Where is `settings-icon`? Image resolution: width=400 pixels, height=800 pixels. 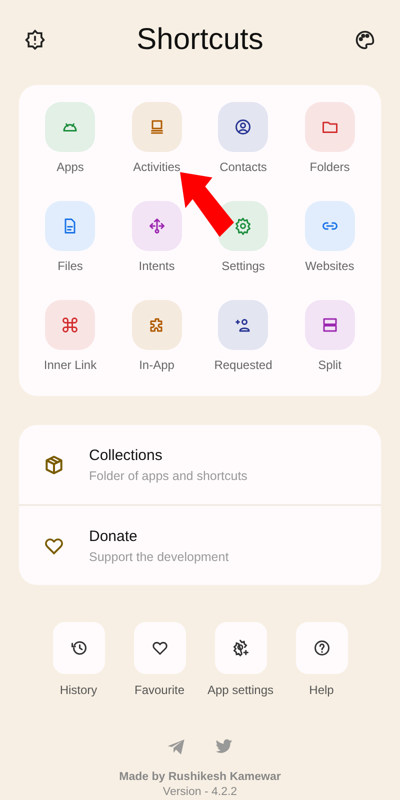
settings-icon is located at coordinates (241, 648).